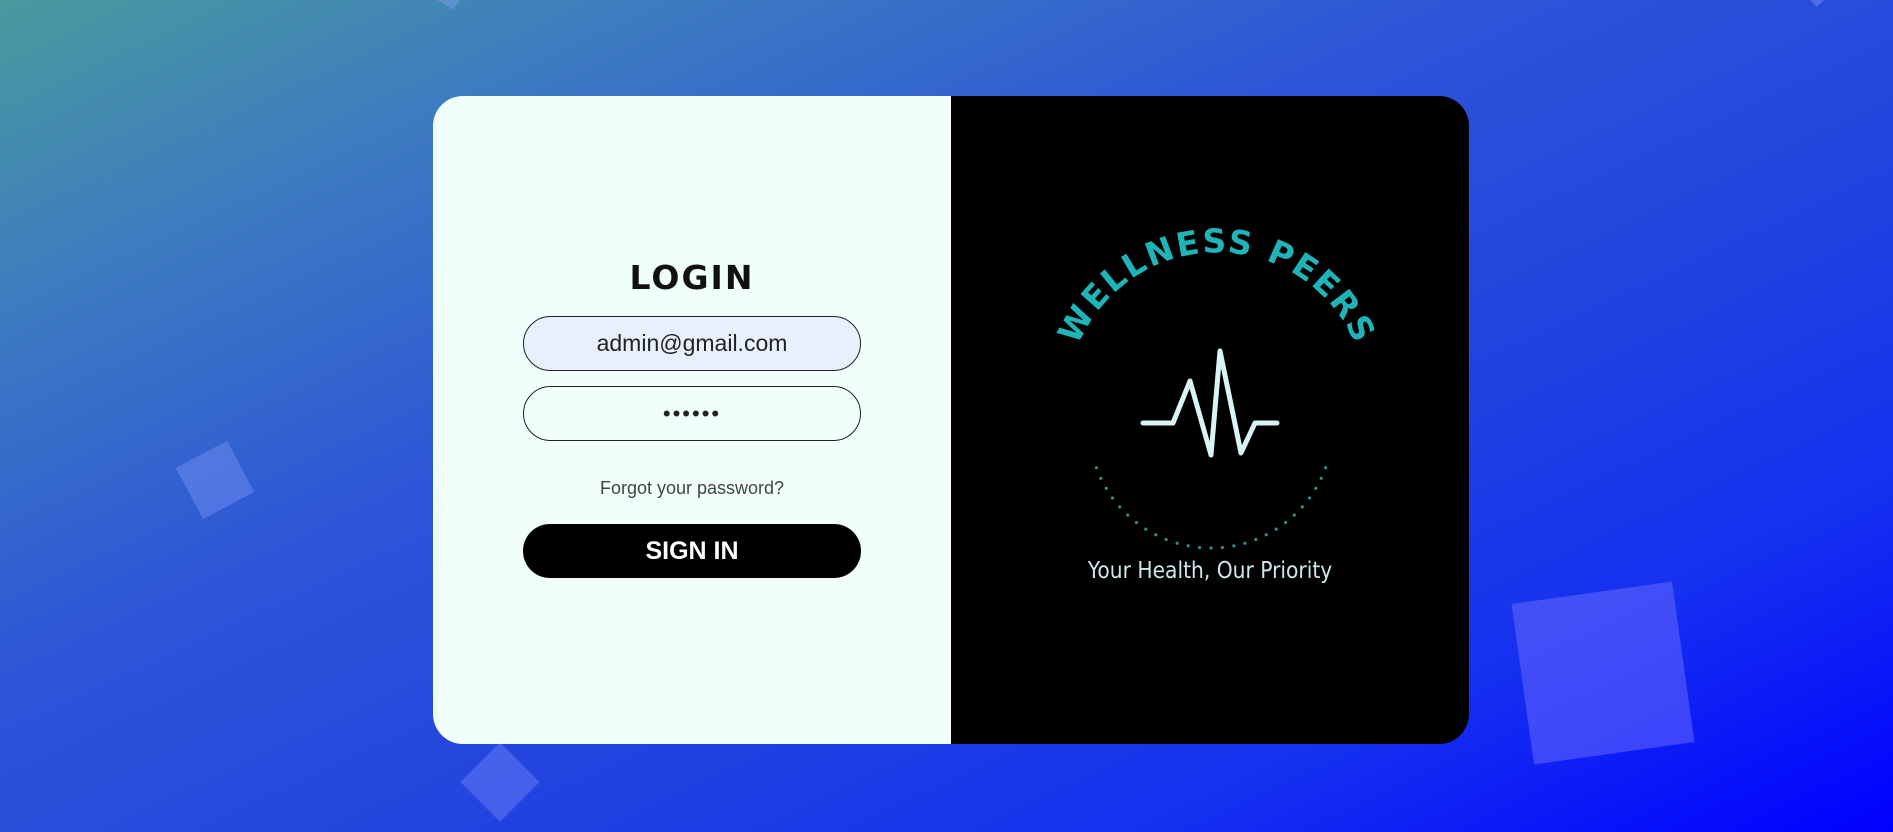 This screenshot has width=1893, height=832. I want to click on brand-tagline: Your Health, Our Priority, so click(1210, 571).